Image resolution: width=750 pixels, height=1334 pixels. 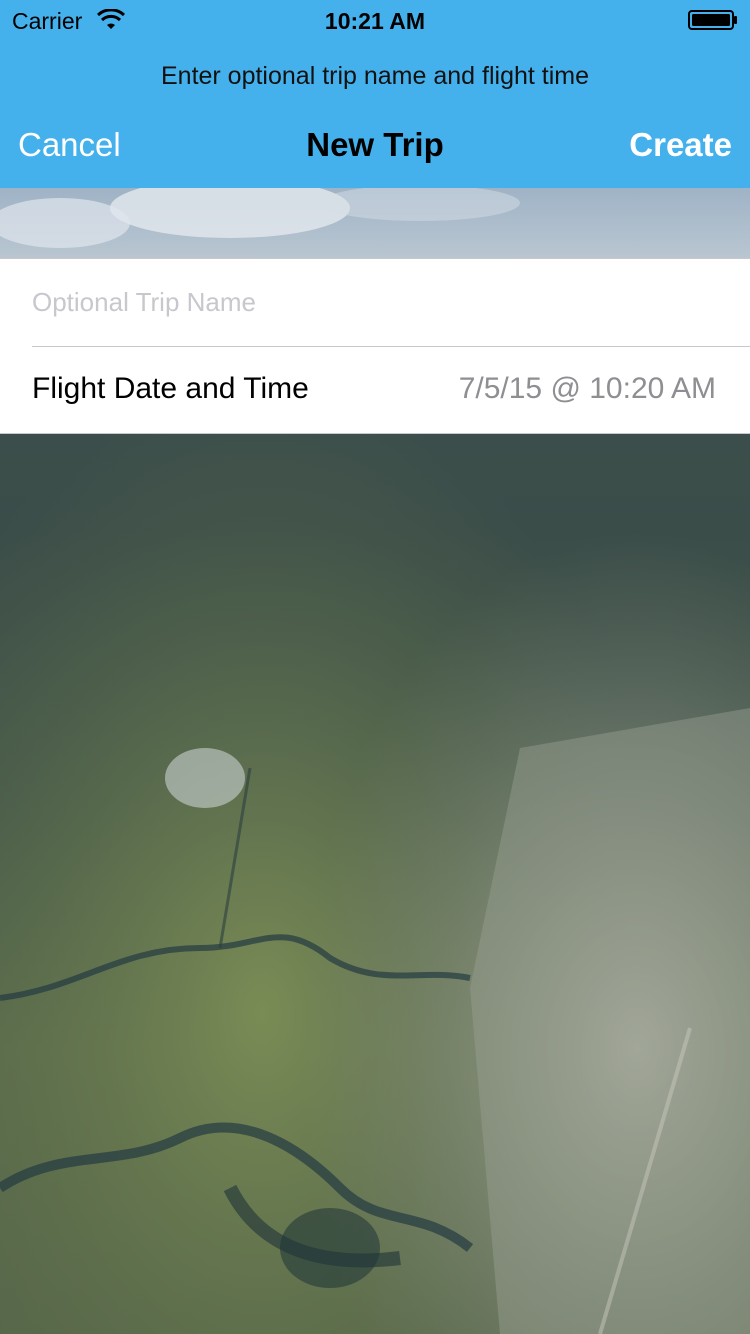 What do you see at coordinates (680, 145) in the screenshot?
I see `create-button: Create` at bounding box center [680, 145].